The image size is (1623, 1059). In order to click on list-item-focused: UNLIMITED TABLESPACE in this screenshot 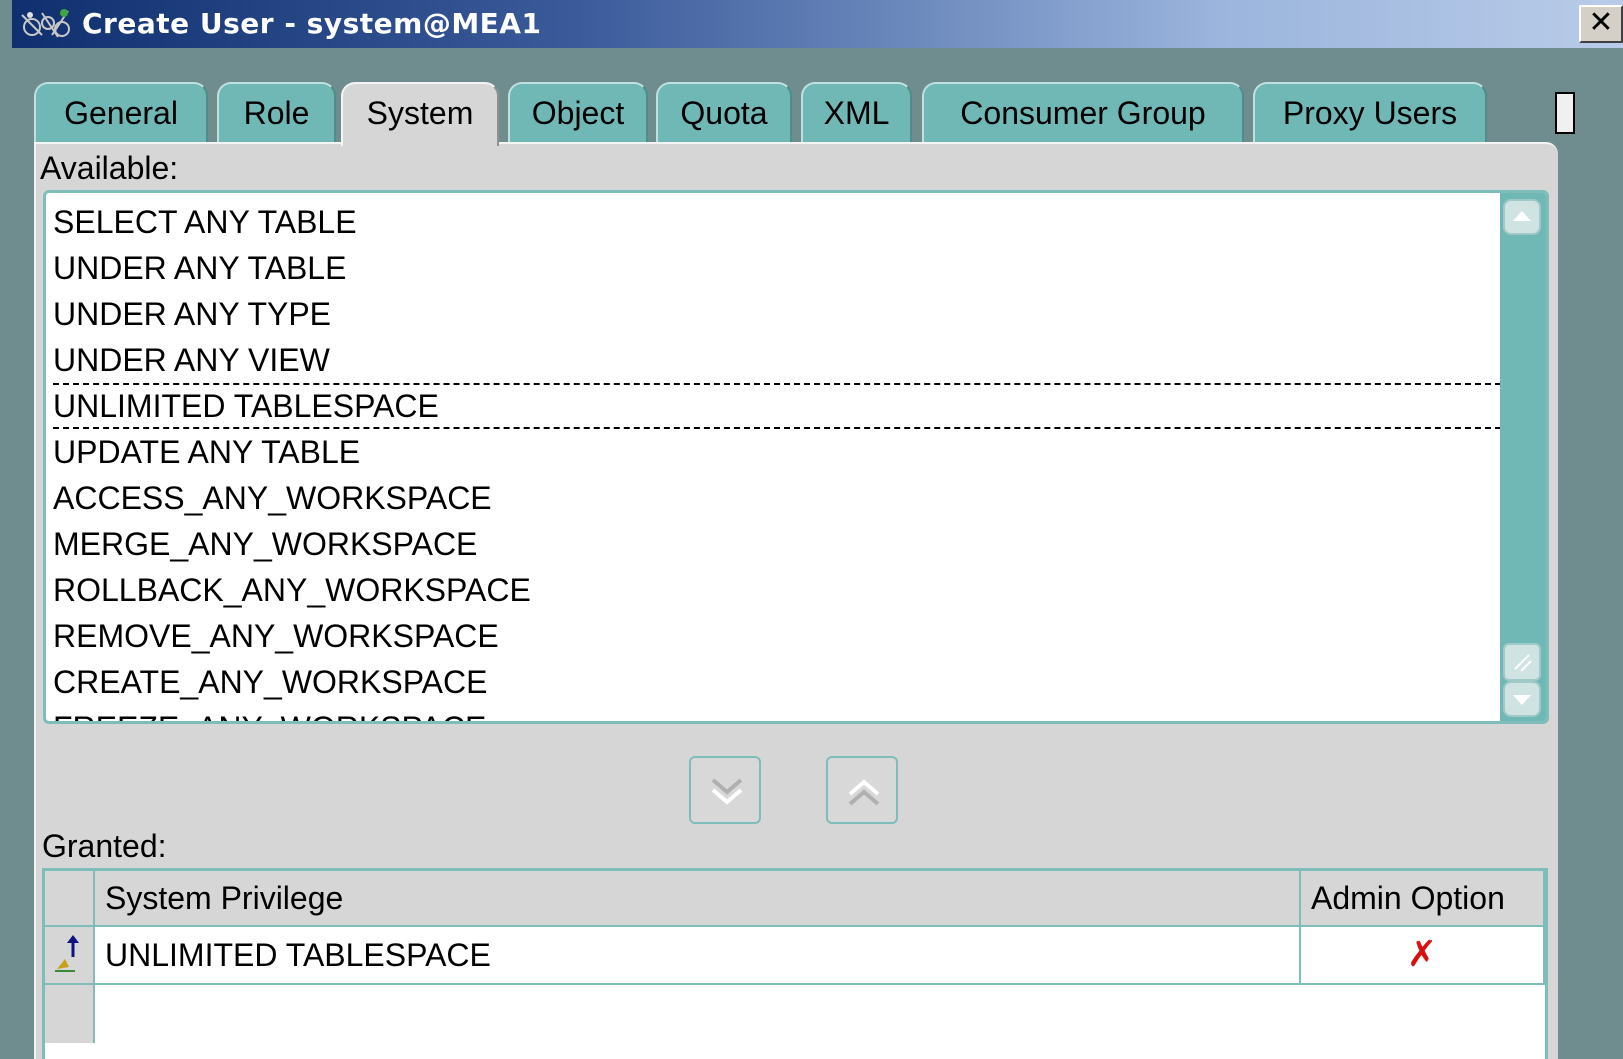, I will do `click(777, 406)`.